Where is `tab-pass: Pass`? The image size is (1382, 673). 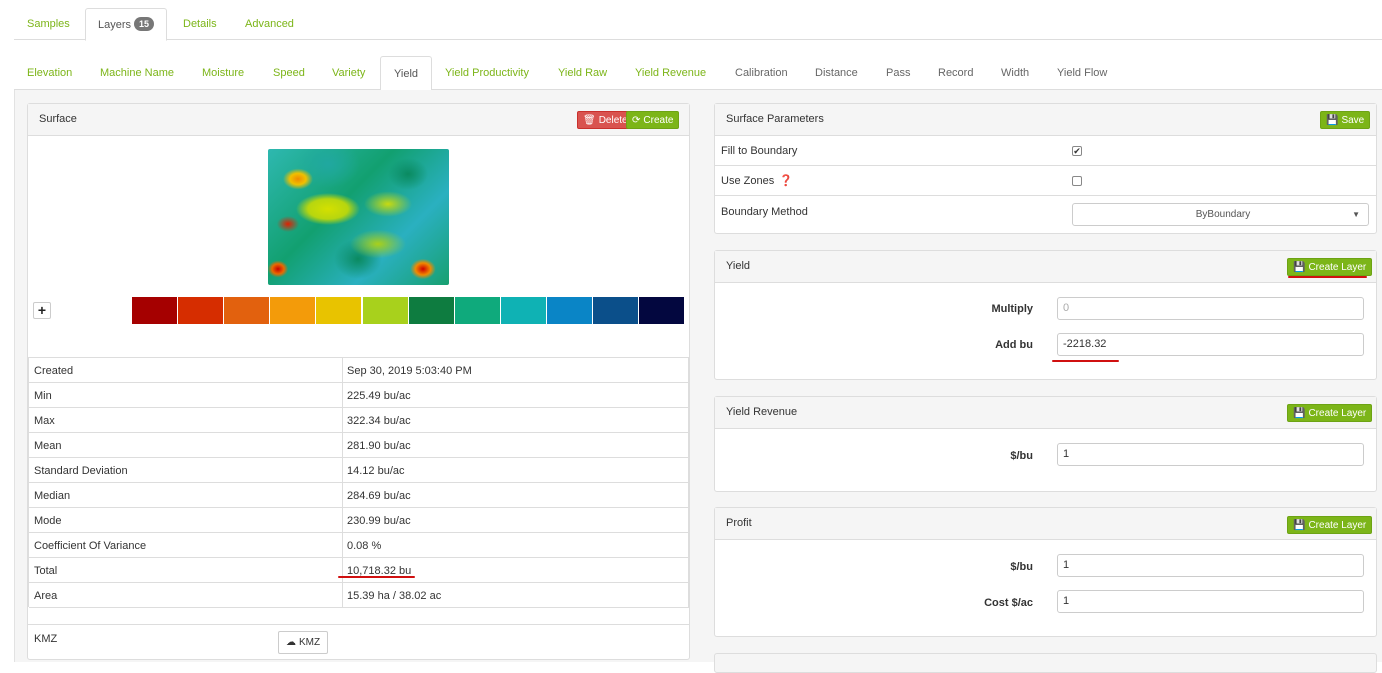 tab-pass: Pass is located at coordinates (898, 73).